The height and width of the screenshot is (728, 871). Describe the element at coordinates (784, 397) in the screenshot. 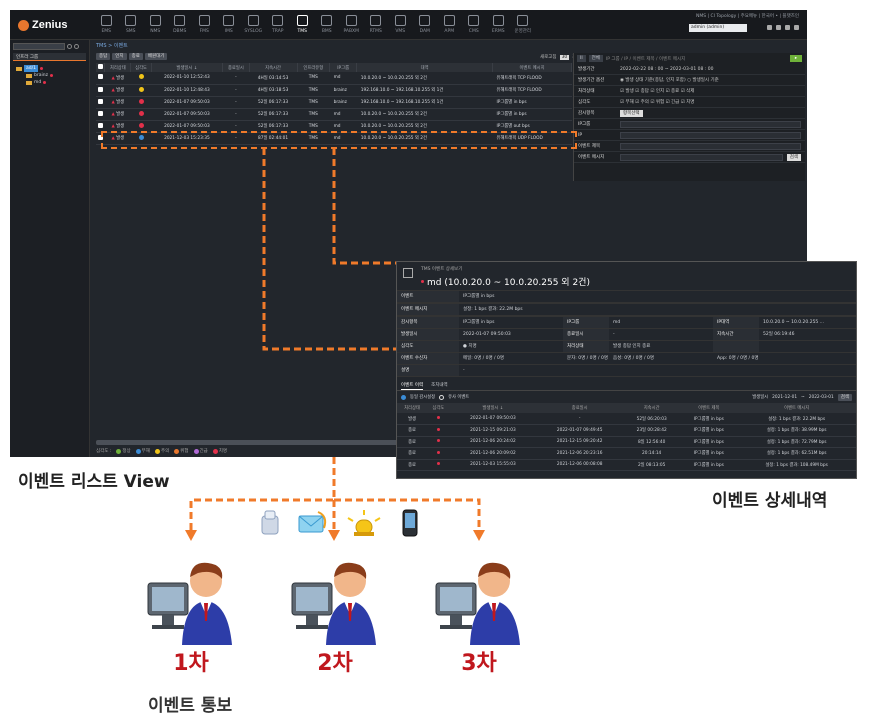

I see `history-from-date: 2021-12-01` at that location.